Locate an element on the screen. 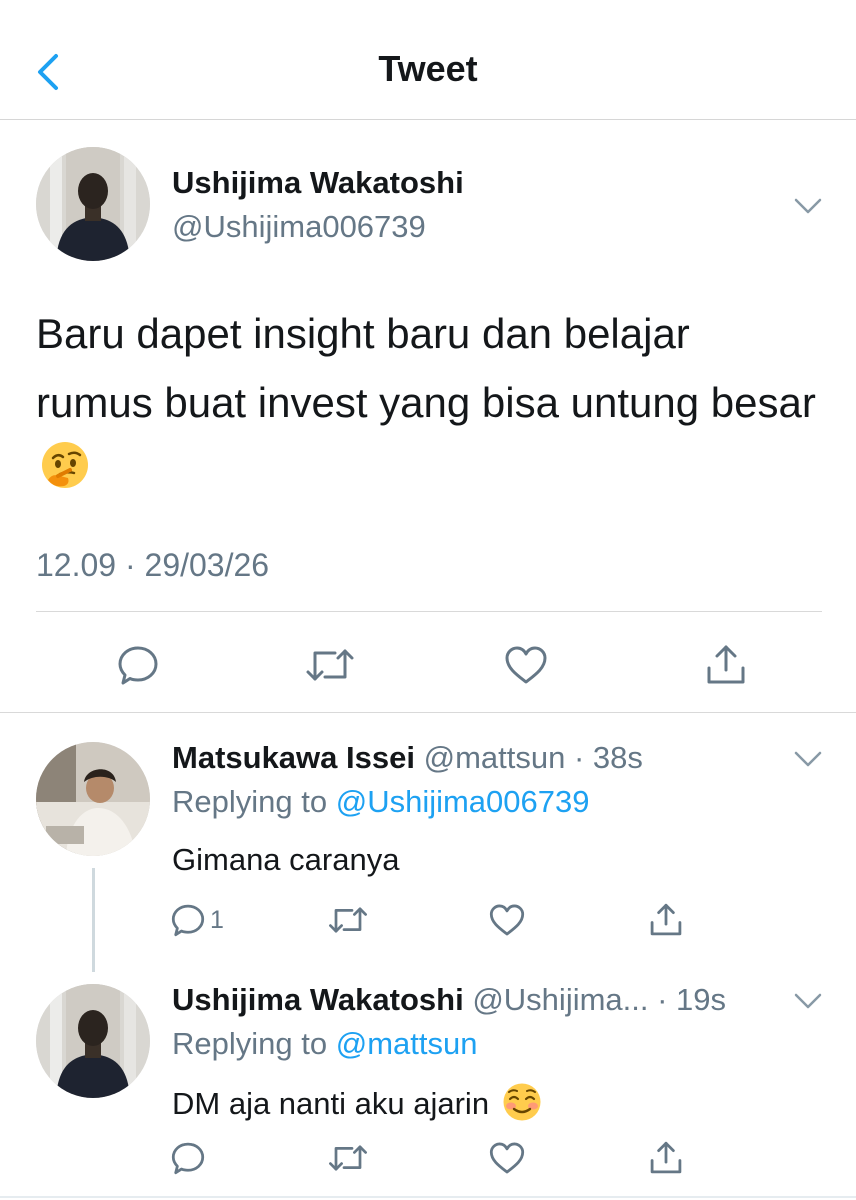 The image size is (856, 1200). replying-to: Replying to @Ushijima006739 is located at coordinates (381, 802).